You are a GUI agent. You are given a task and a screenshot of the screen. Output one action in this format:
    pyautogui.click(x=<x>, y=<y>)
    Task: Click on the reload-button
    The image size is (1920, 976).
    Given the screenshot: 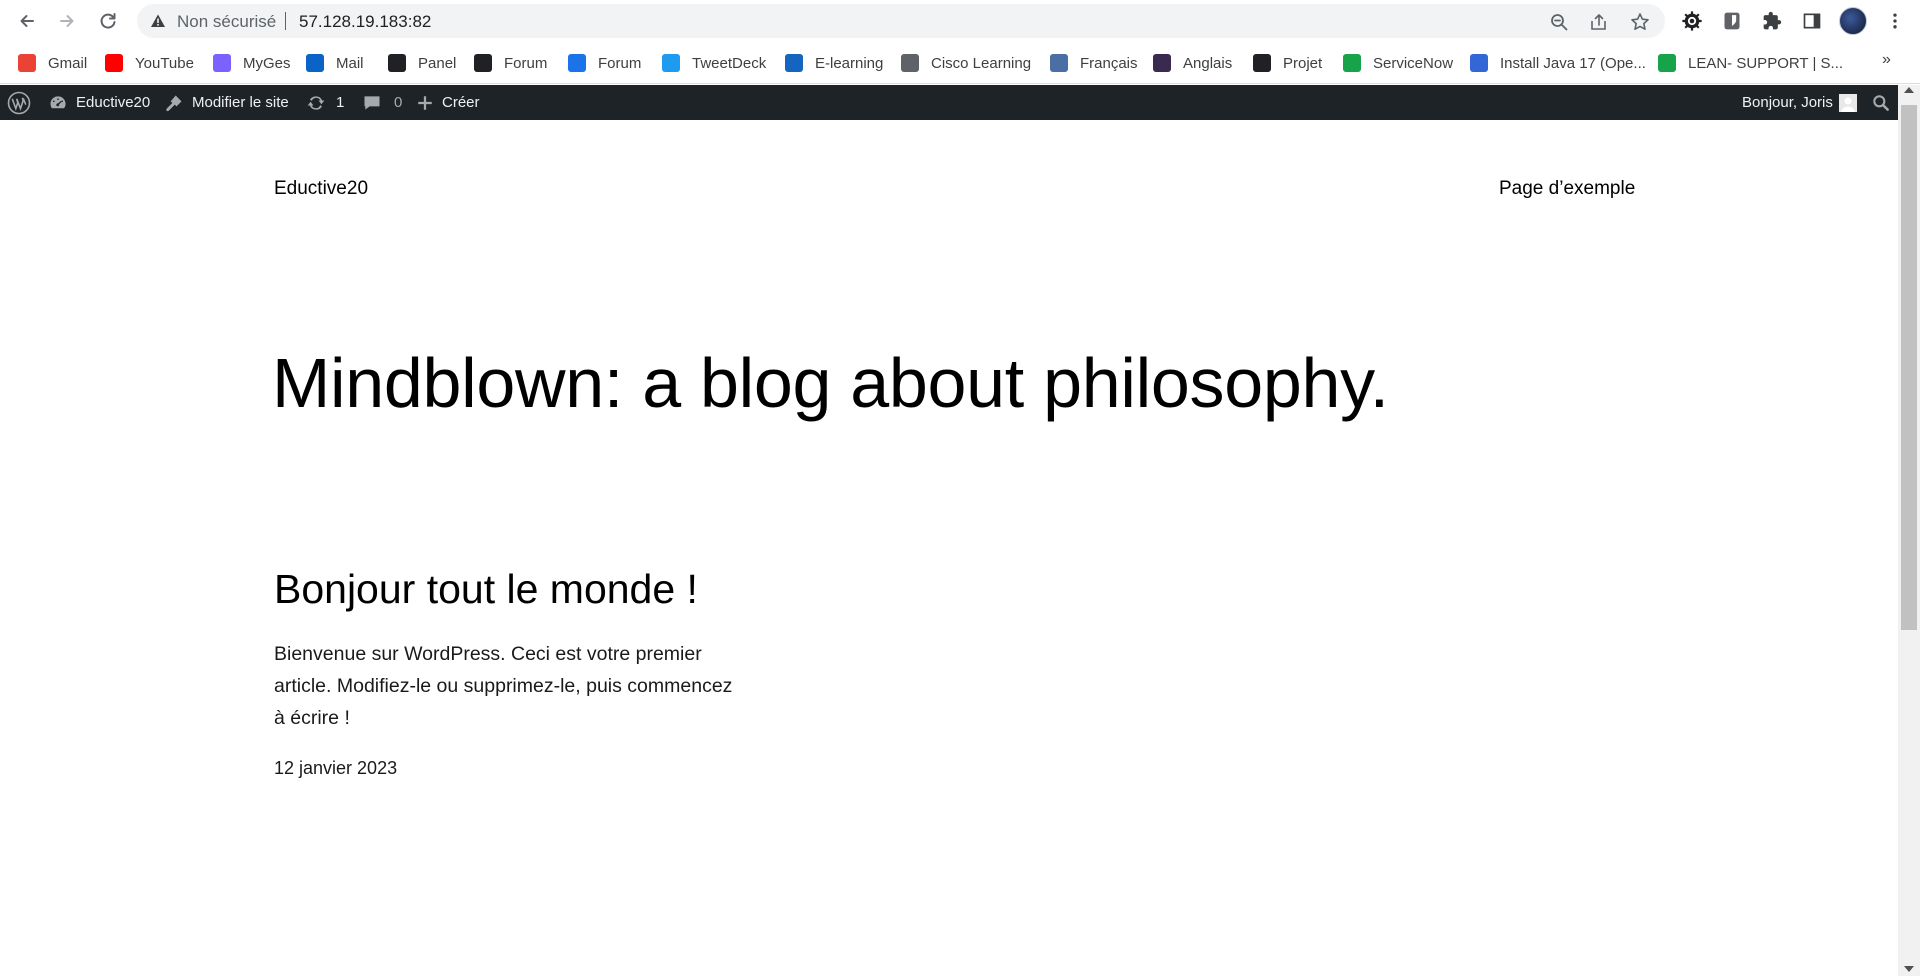 What is the action you would take?
    pyautogui.click(x=108, y=21)
    